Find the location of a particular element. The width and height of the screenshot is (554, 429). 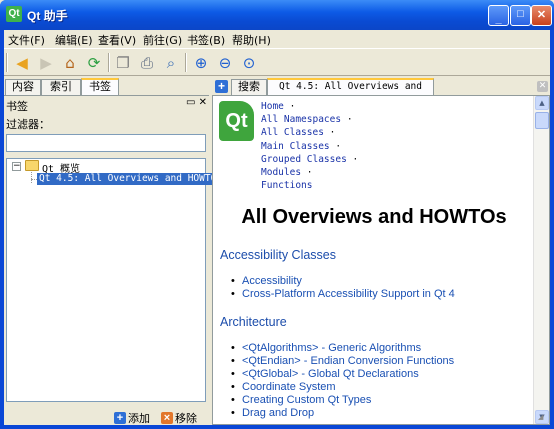

page-title: All Overviews and HOWTOs is located at coordinates (374, 217).